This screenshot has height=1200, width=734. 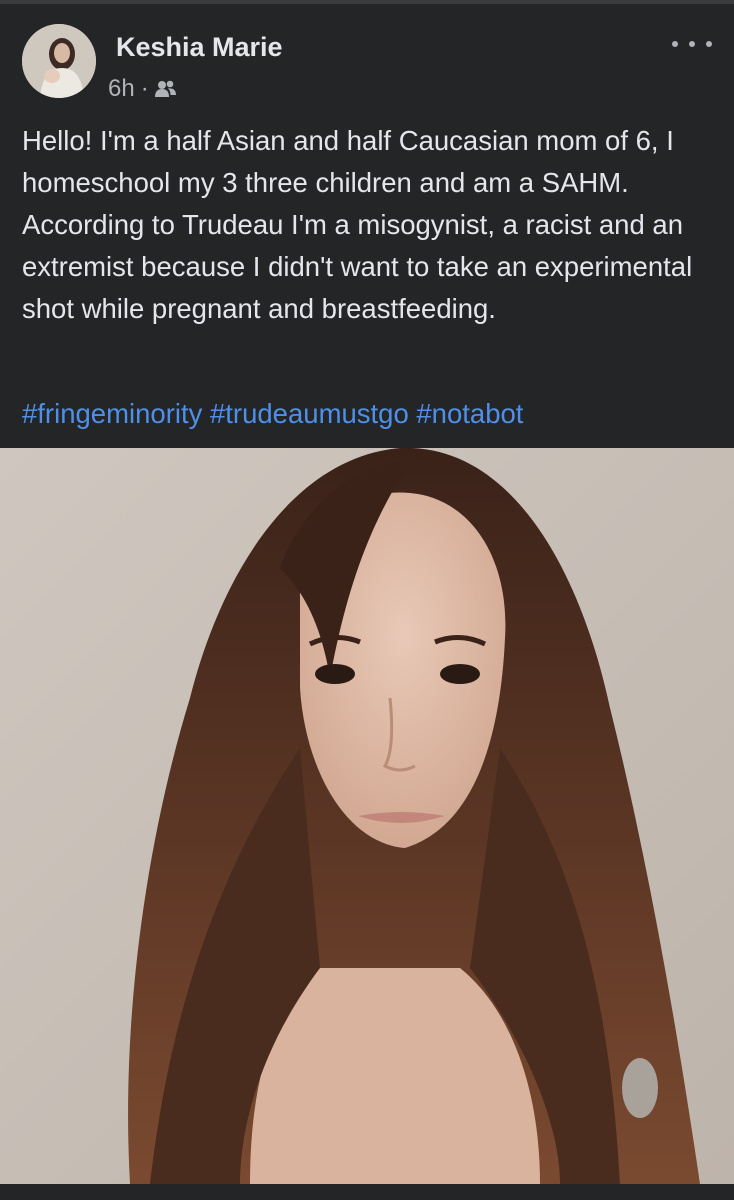 I want to click on top-divider, so click(x=367, y=2).